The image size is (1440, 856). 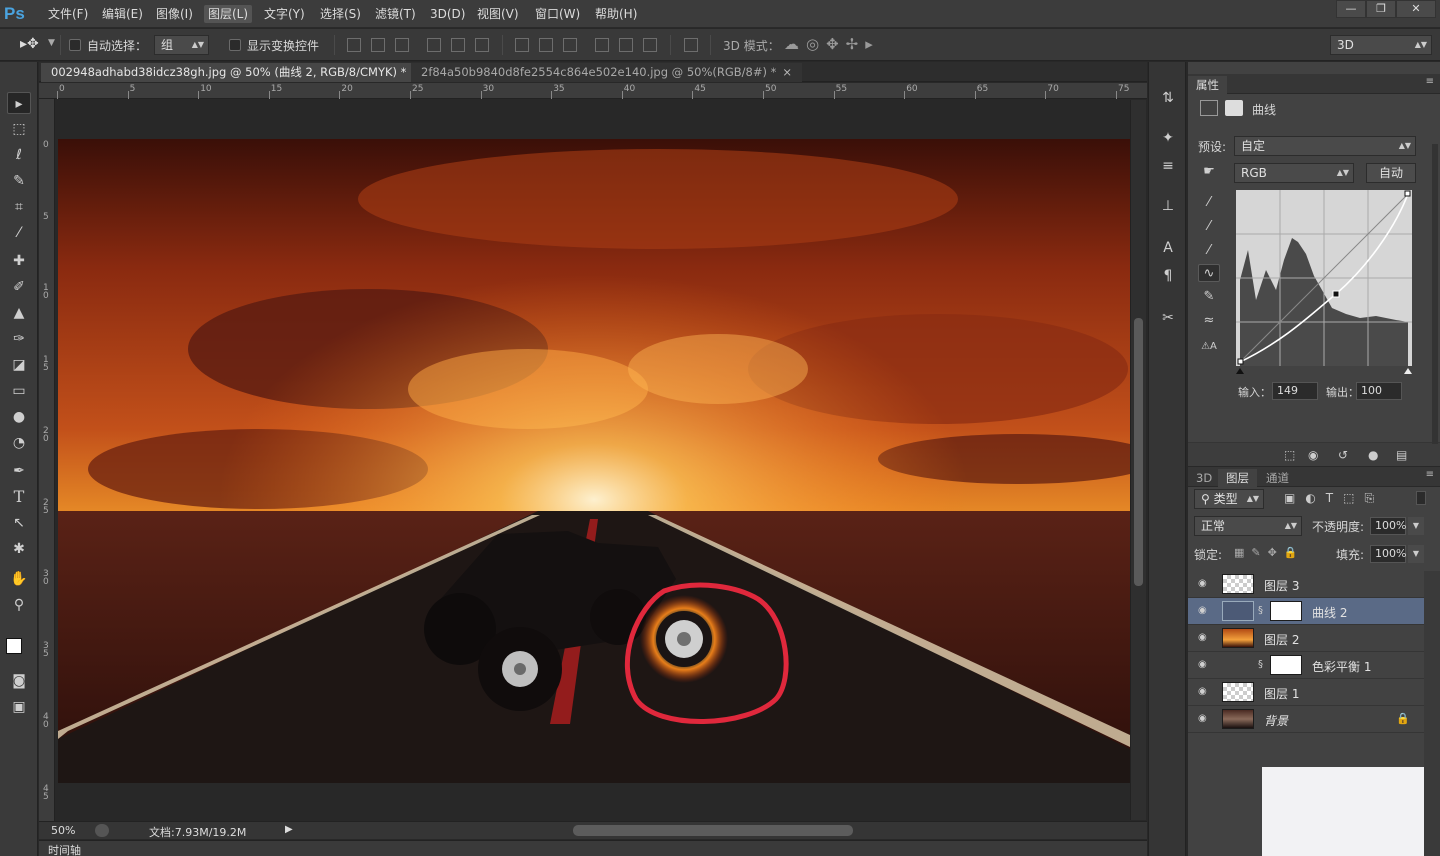 What do you see at coordinates (1168, 166) in the screenshot?
I see `brush-settings-icon: ≡` at bounding box center [1168, 166].